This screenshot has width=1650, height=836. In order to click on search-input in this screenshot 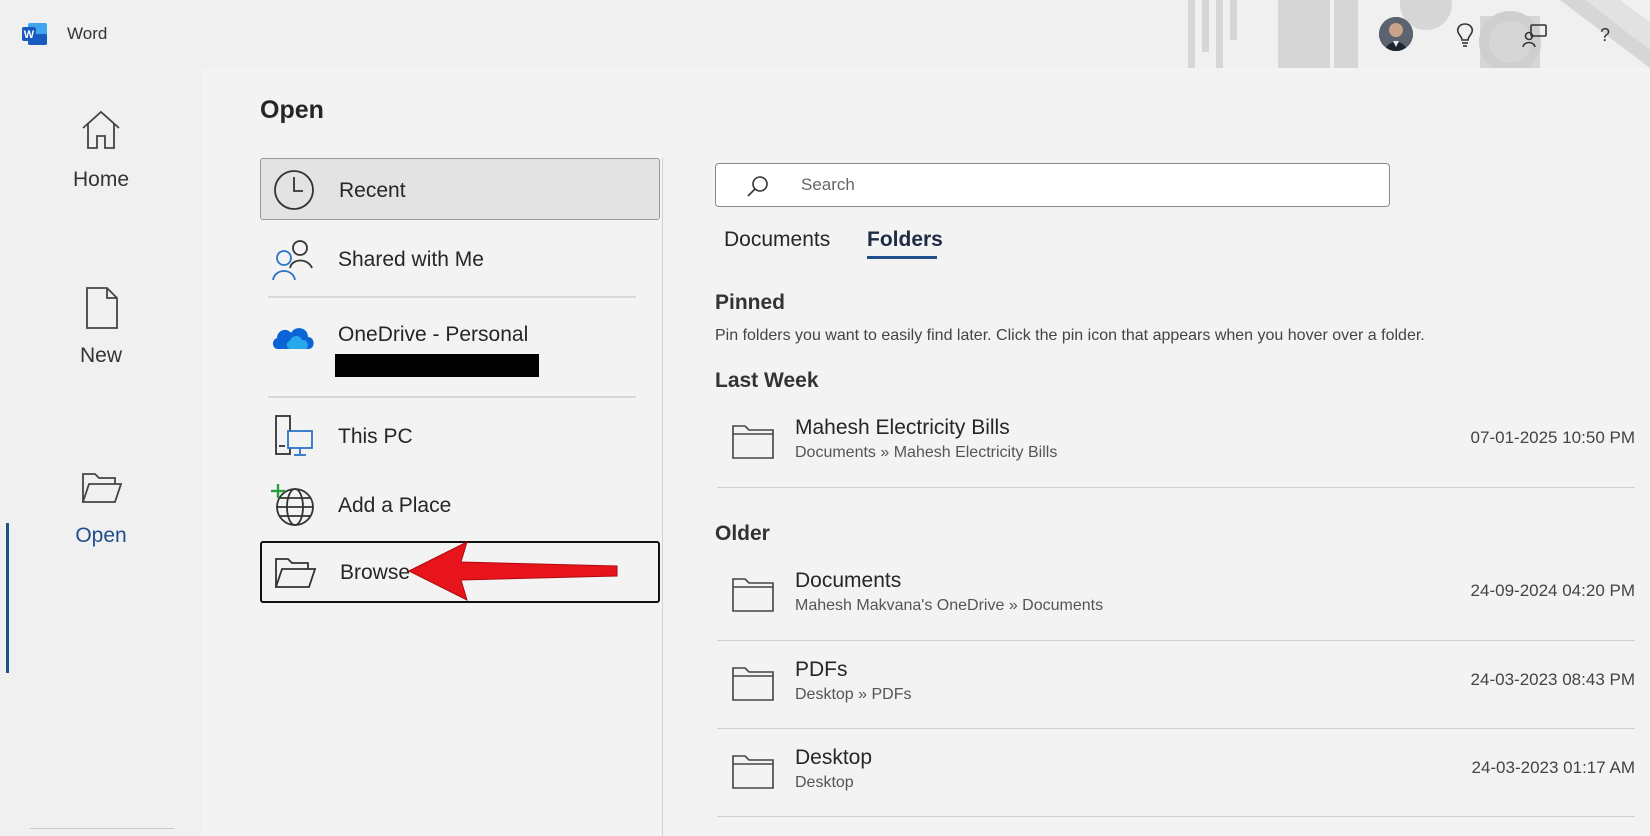, I will do `click(1081, 185)`.